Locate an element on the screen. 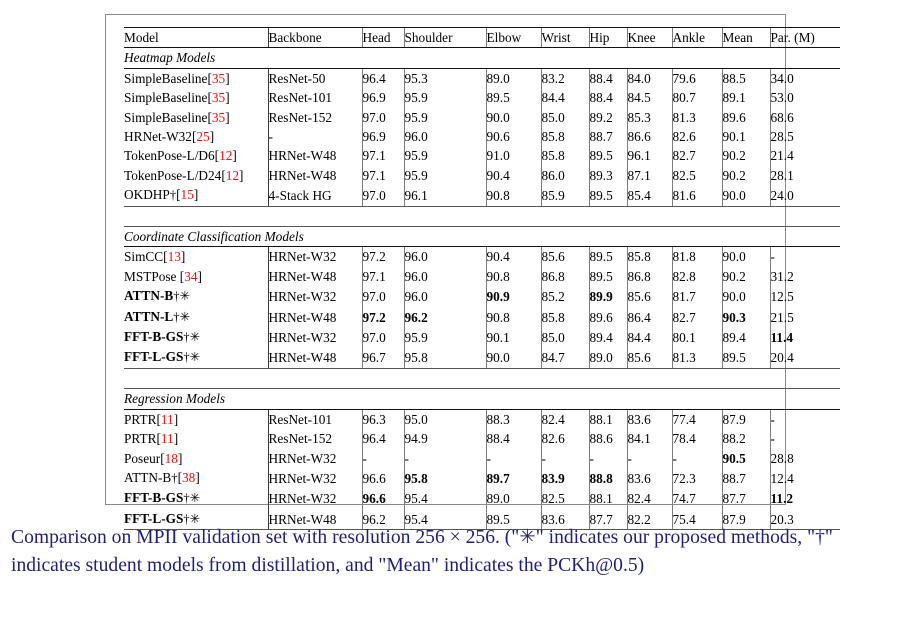  model-name-cell: SimpleBaseline[35] is located at coordinates (177, 98).